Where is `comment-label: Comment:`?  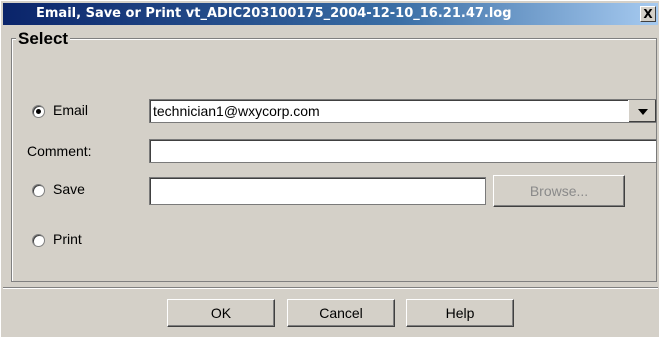
comment-label: Comment: is located at coordinates (59, 151).